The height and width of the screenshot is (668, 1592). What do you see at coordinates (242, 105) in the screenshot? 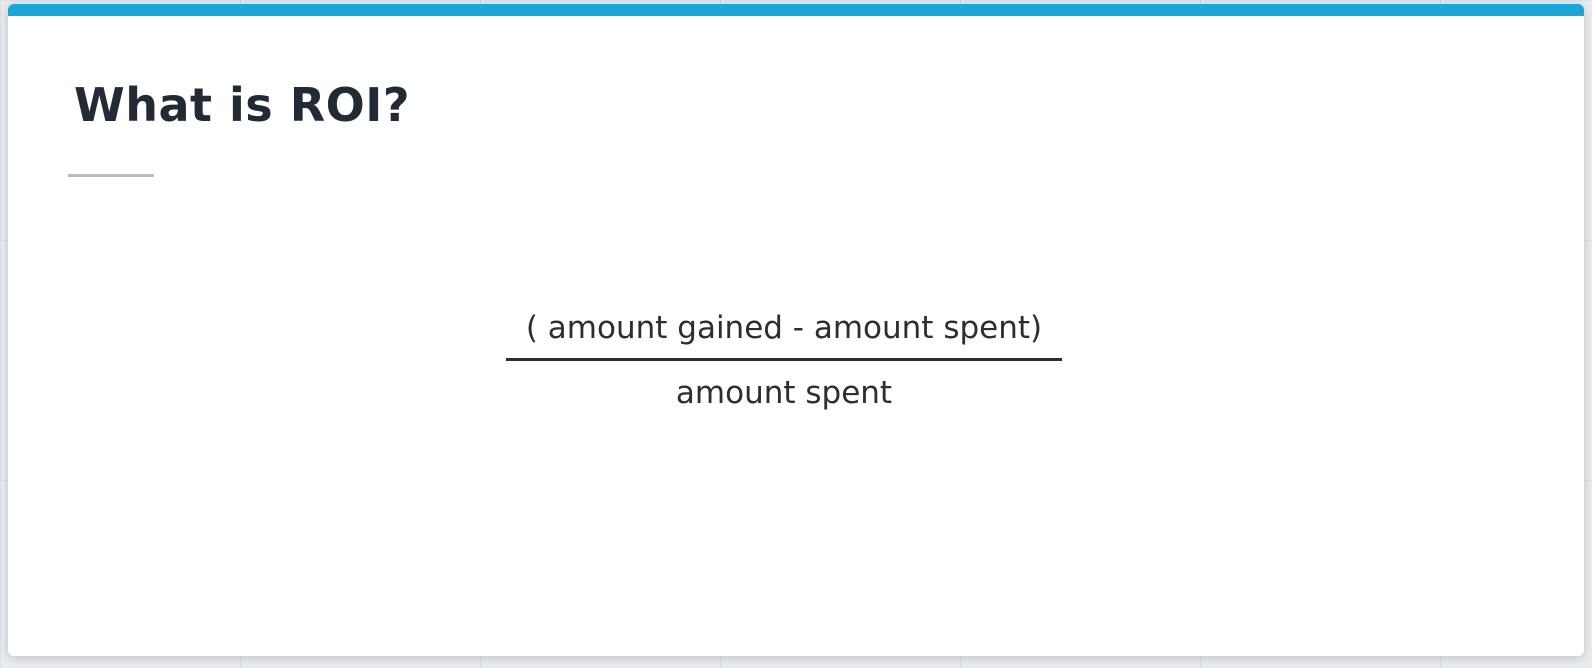
I see `slide-title: What is ROI?` at bounding box center [242, 105].